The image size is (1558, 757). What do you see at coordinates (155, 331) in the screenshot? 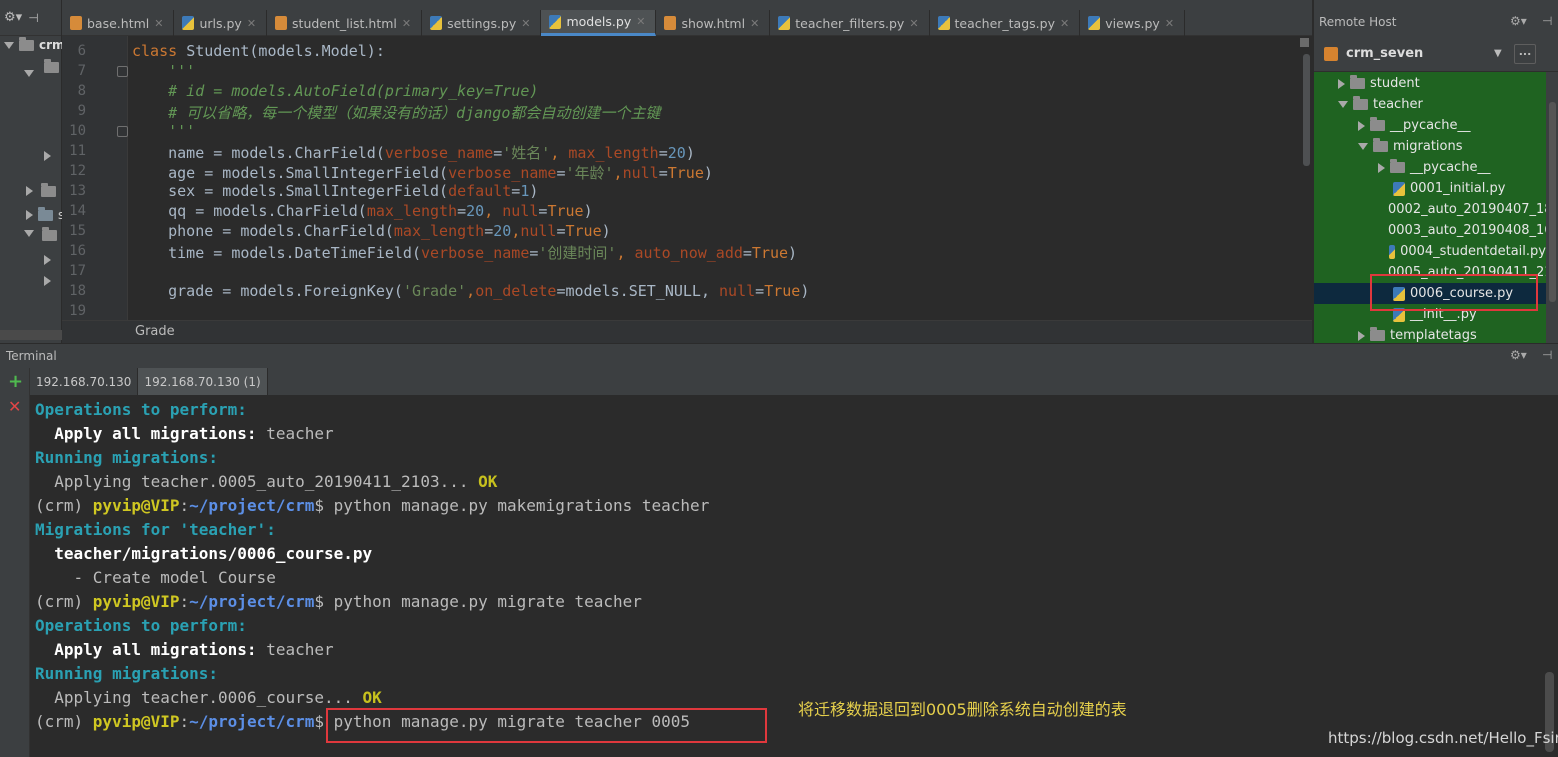
I see `breadcrumb-item: Grade` at bounding box center [155, 331].